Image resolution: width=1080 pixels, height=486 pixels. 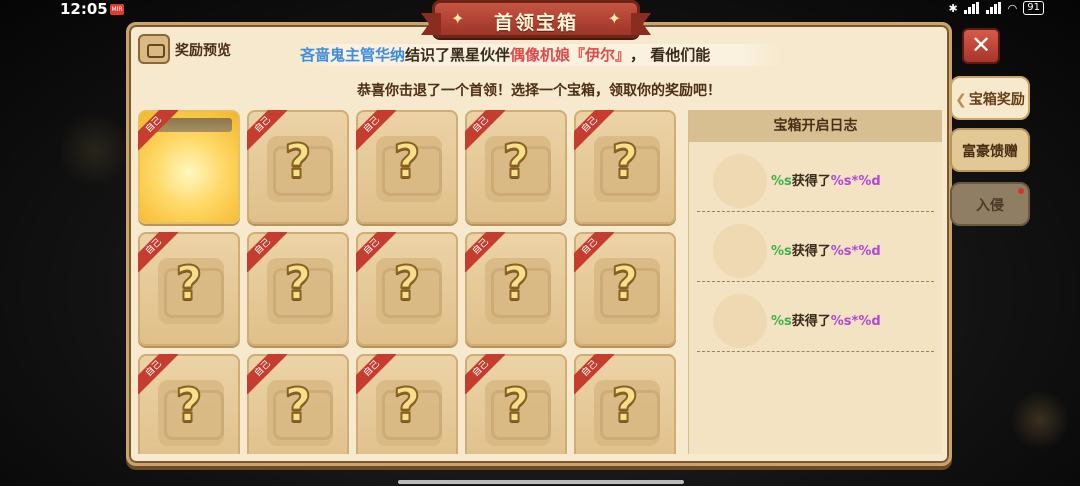 What do you see at coordinates (614, 18) in the screenshot?
I see `sparkle-icon: ✦` at bounding box center [614, 18].